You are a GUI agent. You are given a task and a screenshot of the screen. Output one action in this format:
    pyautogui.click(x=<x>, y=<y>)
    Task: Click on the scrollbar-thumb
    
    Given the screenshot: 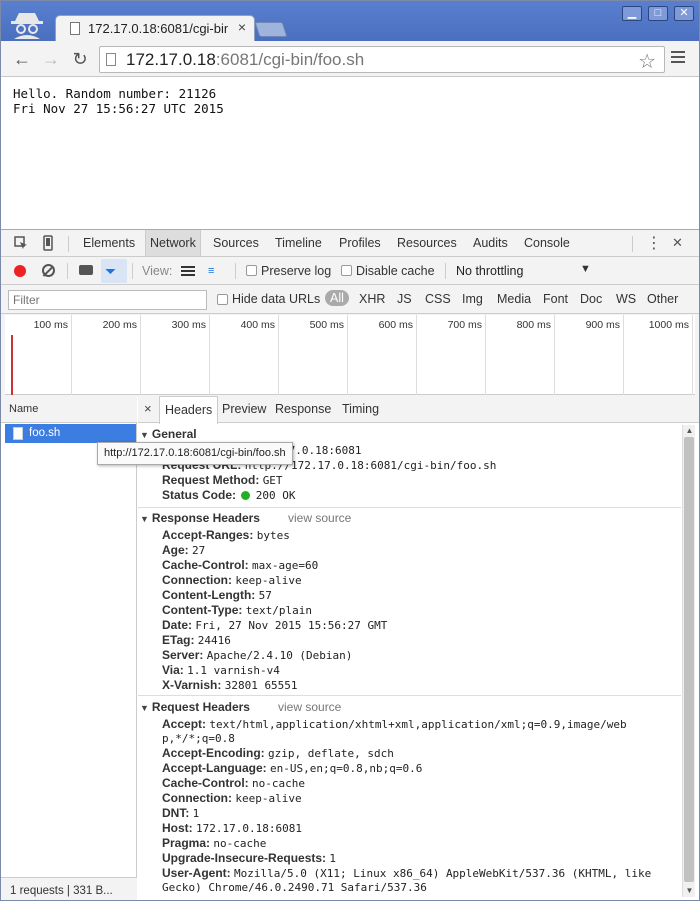 What is the action you would take?
    pyautogui.click(x=689, y=659)
    